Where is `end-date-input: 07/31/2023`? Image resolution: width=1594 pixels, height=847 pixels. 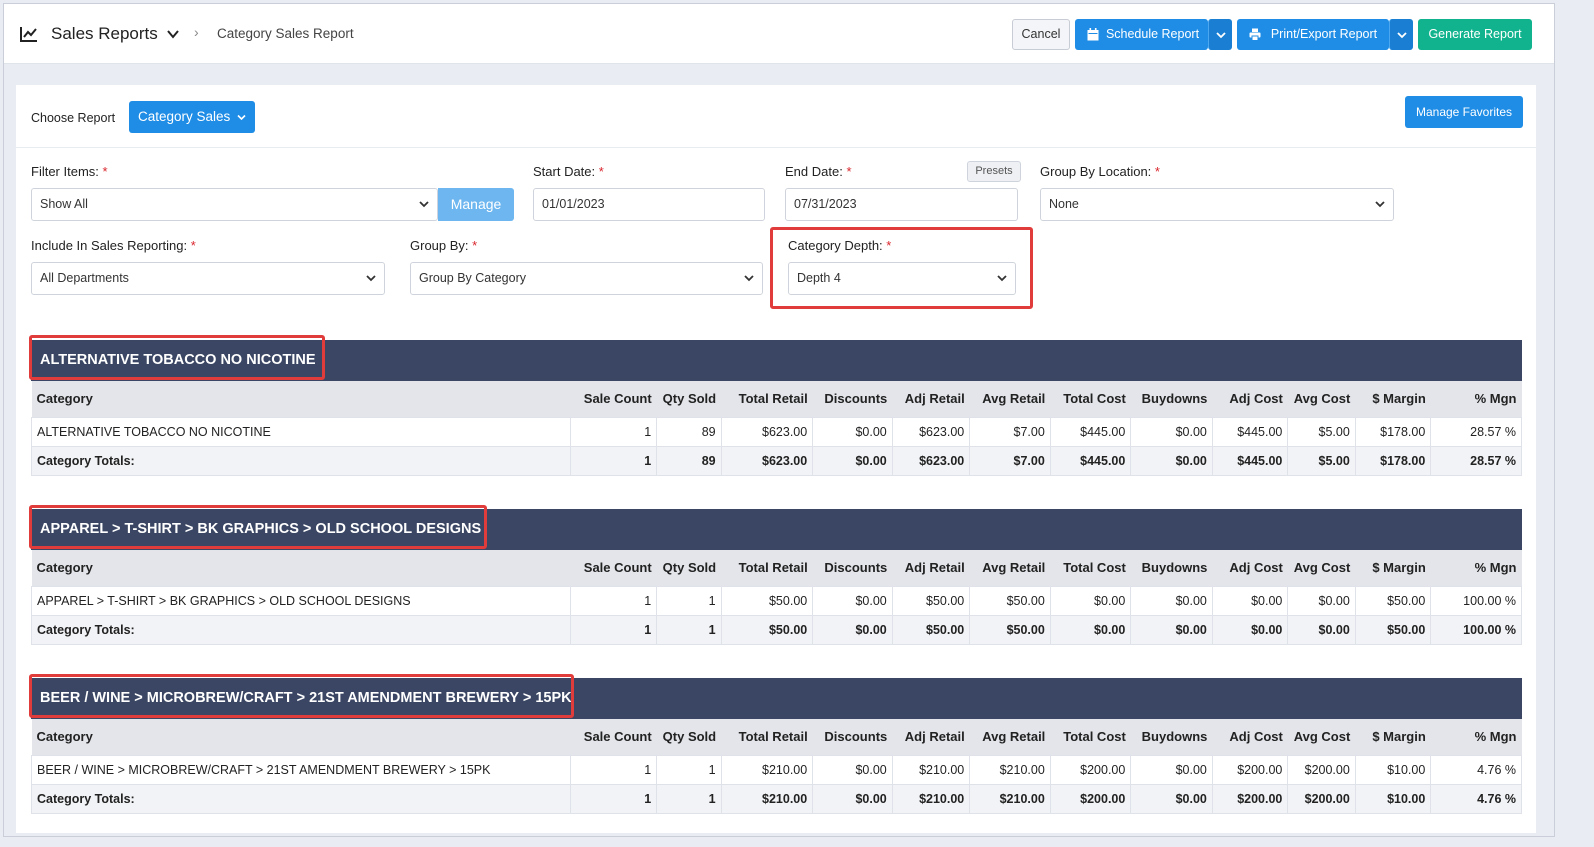 end-date-input: 07/31/2023 is located at coordinates (901, 204).